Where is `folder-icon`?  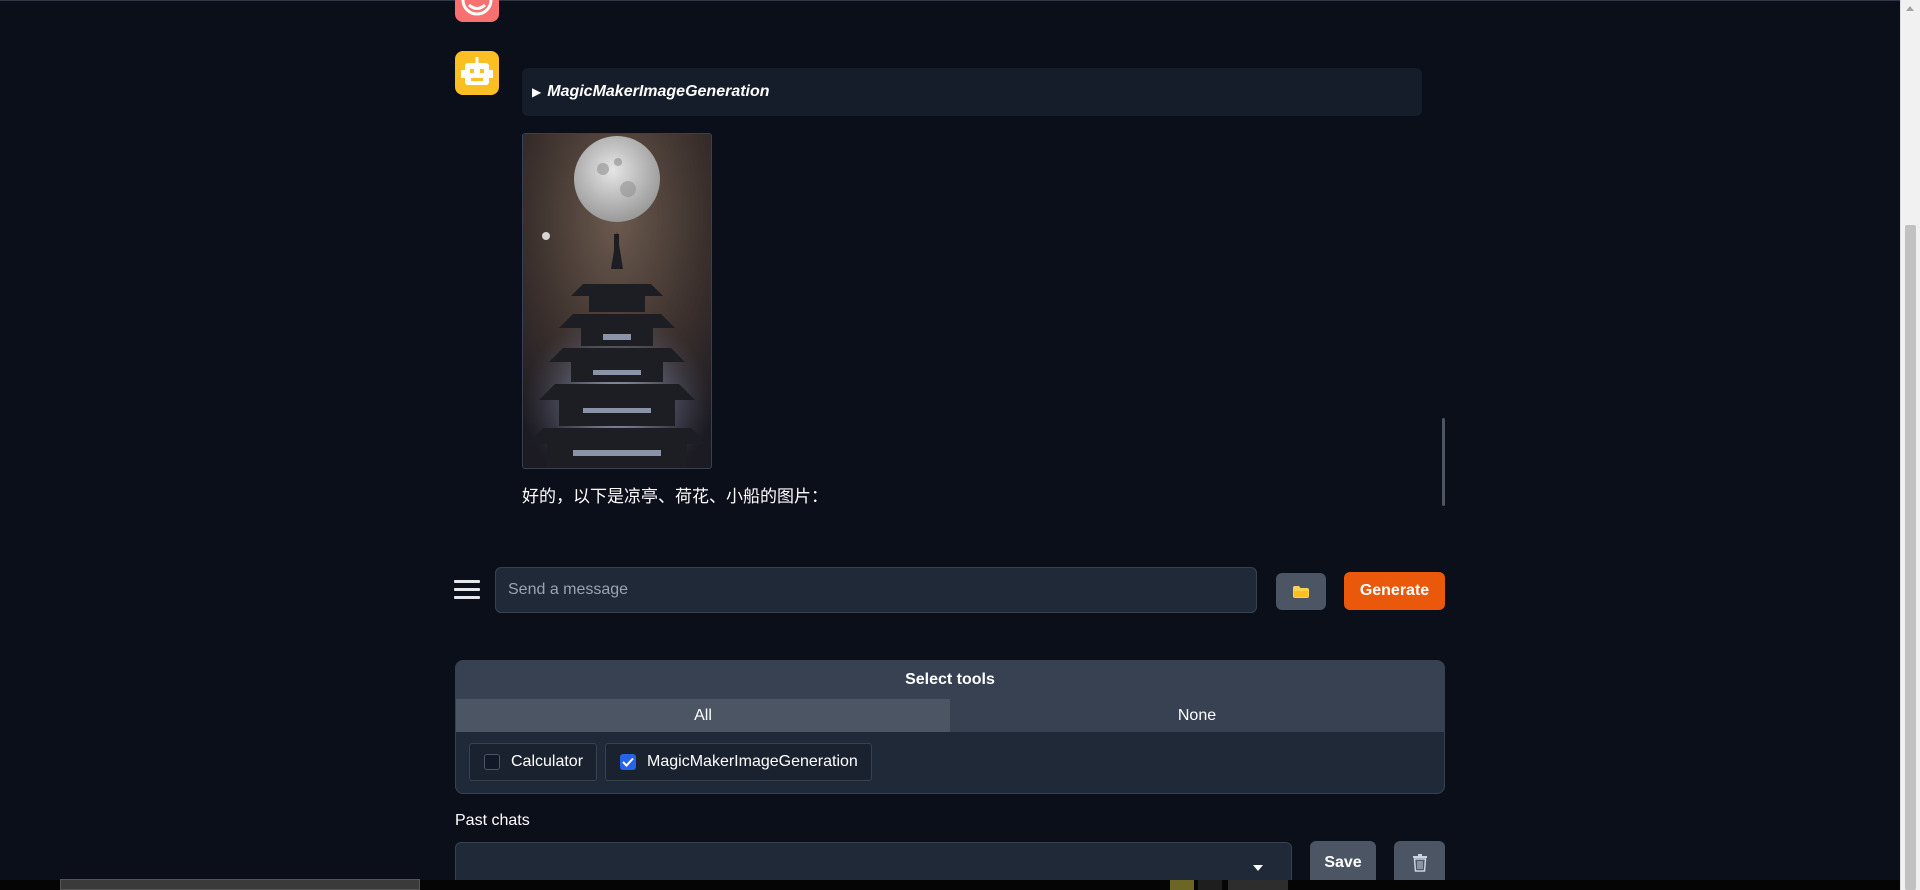 folder-icon is located at coordinates (1301, 591).